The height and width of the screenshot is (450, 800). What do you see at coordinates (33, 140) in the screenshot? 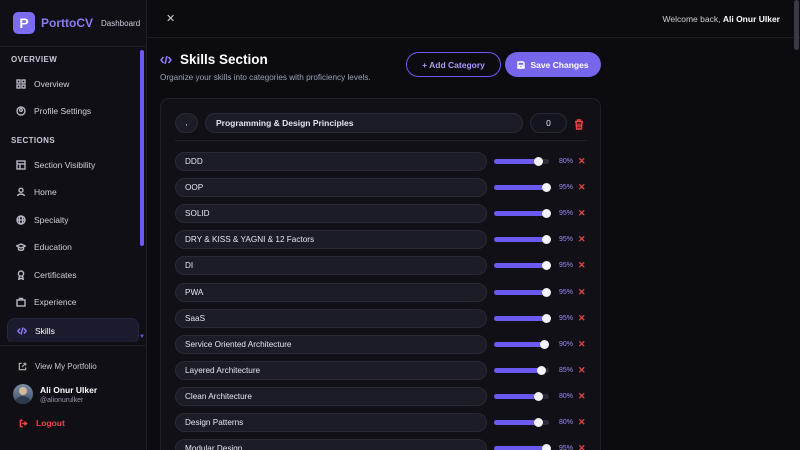
I see `nav-section-sections: SECTIONS` at bounding box center [33, 140].